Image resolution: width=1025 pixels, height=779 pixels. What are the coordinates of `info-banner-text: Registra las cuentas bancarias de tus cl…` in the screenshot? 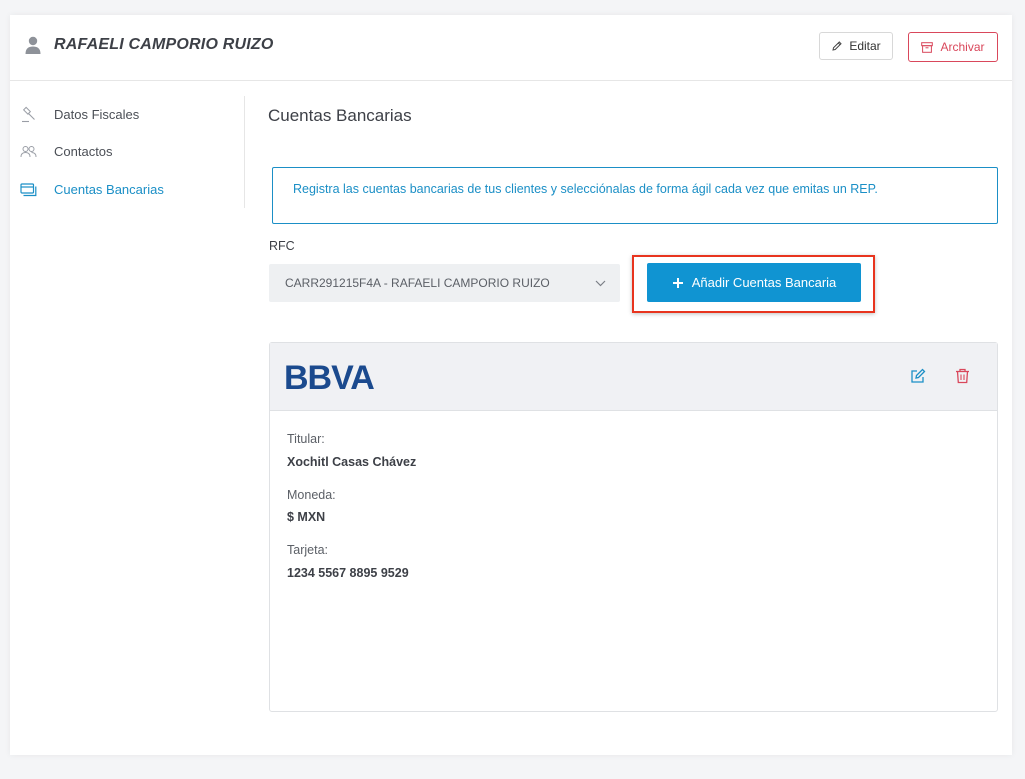 It's located at (585, 189).